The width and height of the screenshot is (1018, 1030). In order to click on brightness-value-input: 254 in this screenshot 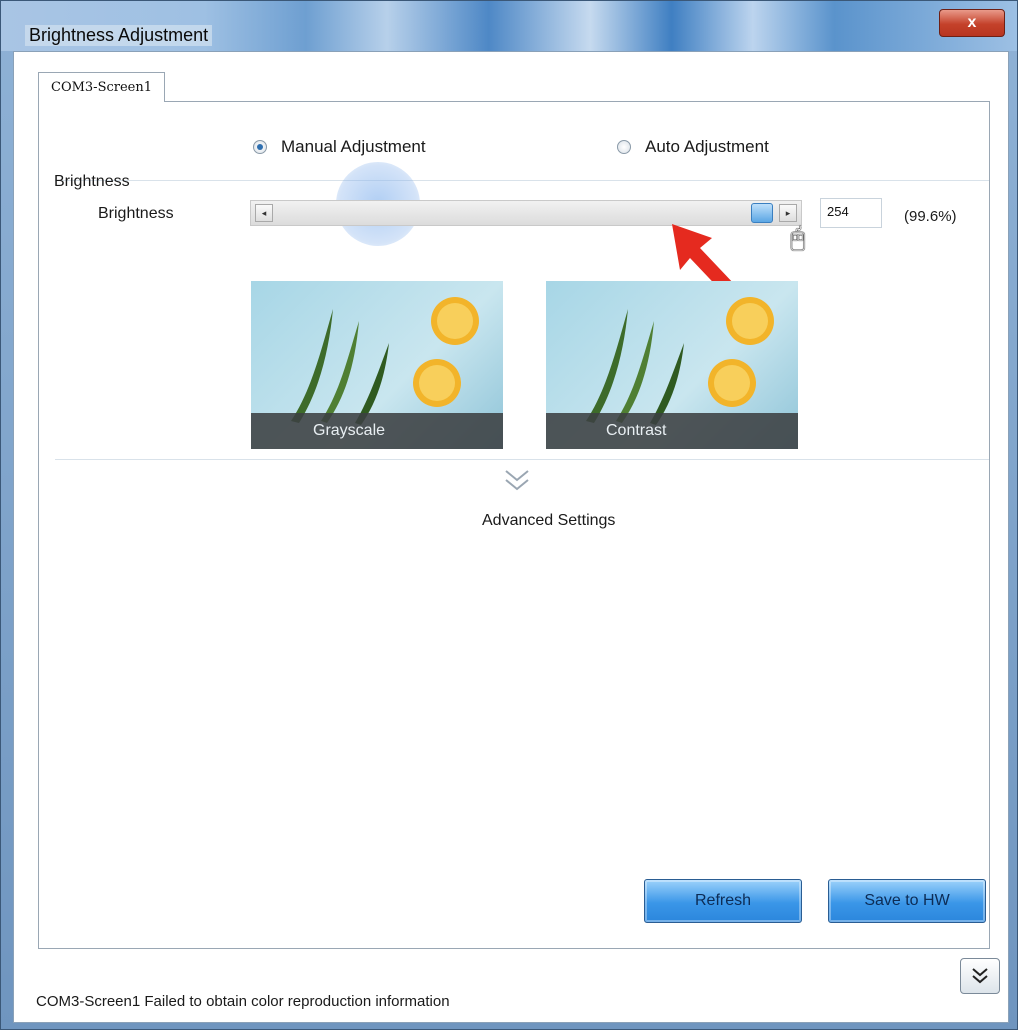, I will do `click(851, 213)`.